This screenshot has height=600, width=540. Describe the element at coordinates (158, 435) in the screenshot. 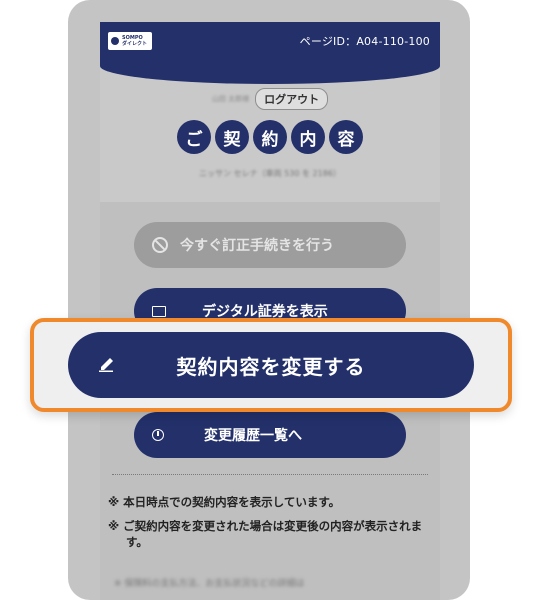

I see `clock-icon` at that location.